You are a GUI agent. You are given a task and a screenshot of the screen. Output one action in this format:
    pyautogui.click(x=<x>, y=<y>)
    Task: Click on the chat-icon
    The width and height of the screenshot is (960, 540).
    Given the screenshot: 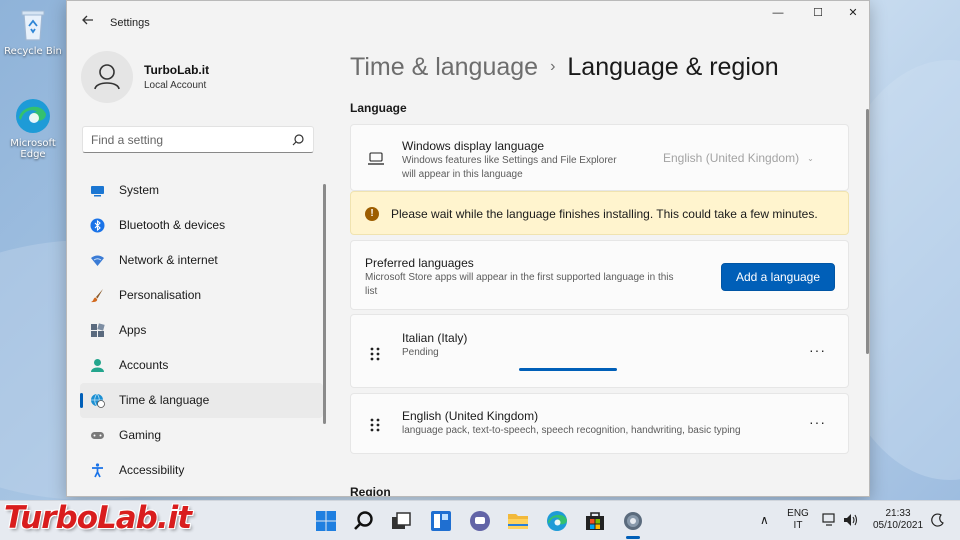 What is the action you would take?
    pyautogui.click(x=480, y=521)
    